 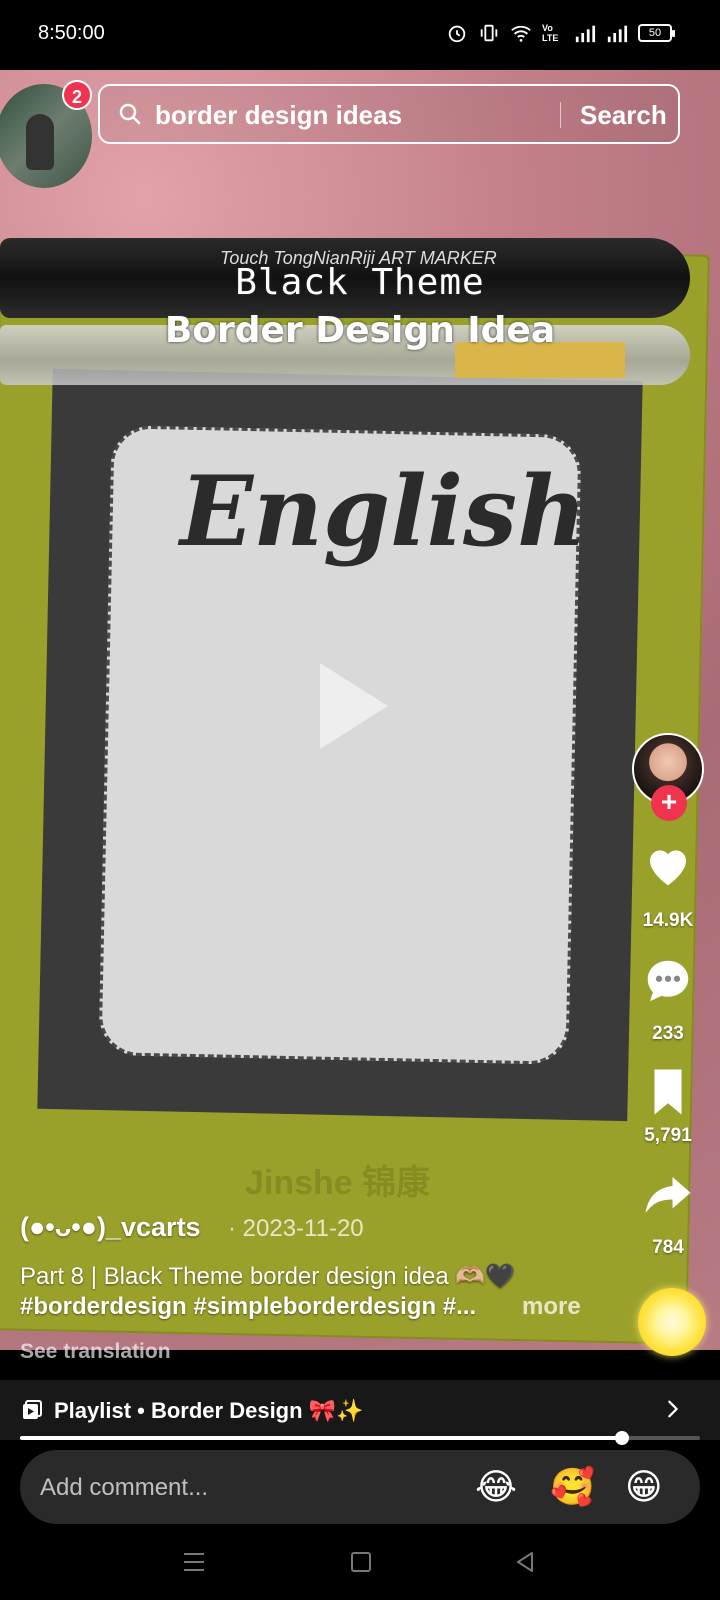 I want to click on likes-count: 14.9K, so click(x=668, y=920).